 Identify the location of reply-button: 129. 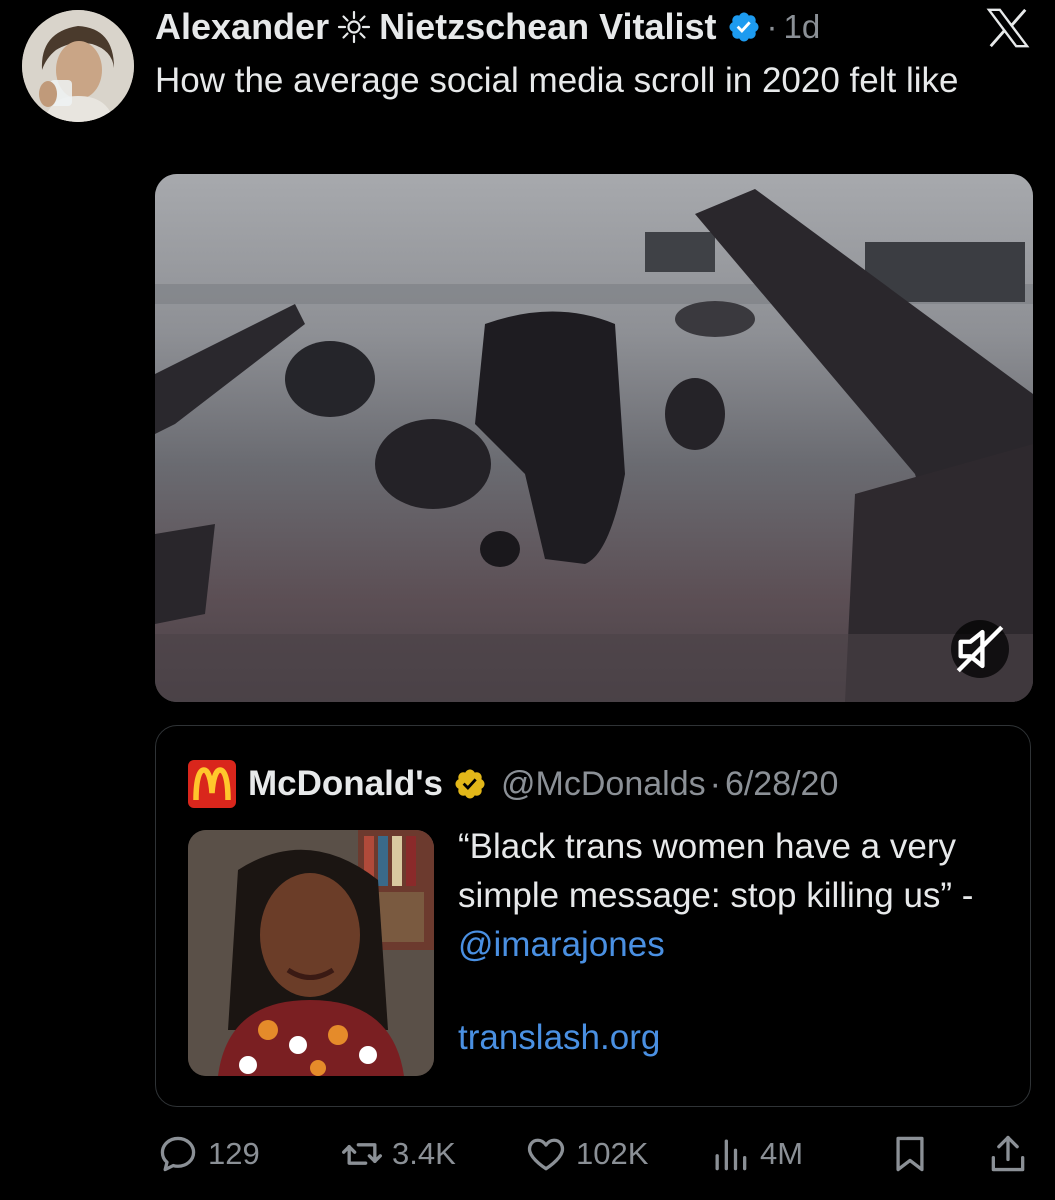
(208, 1154).